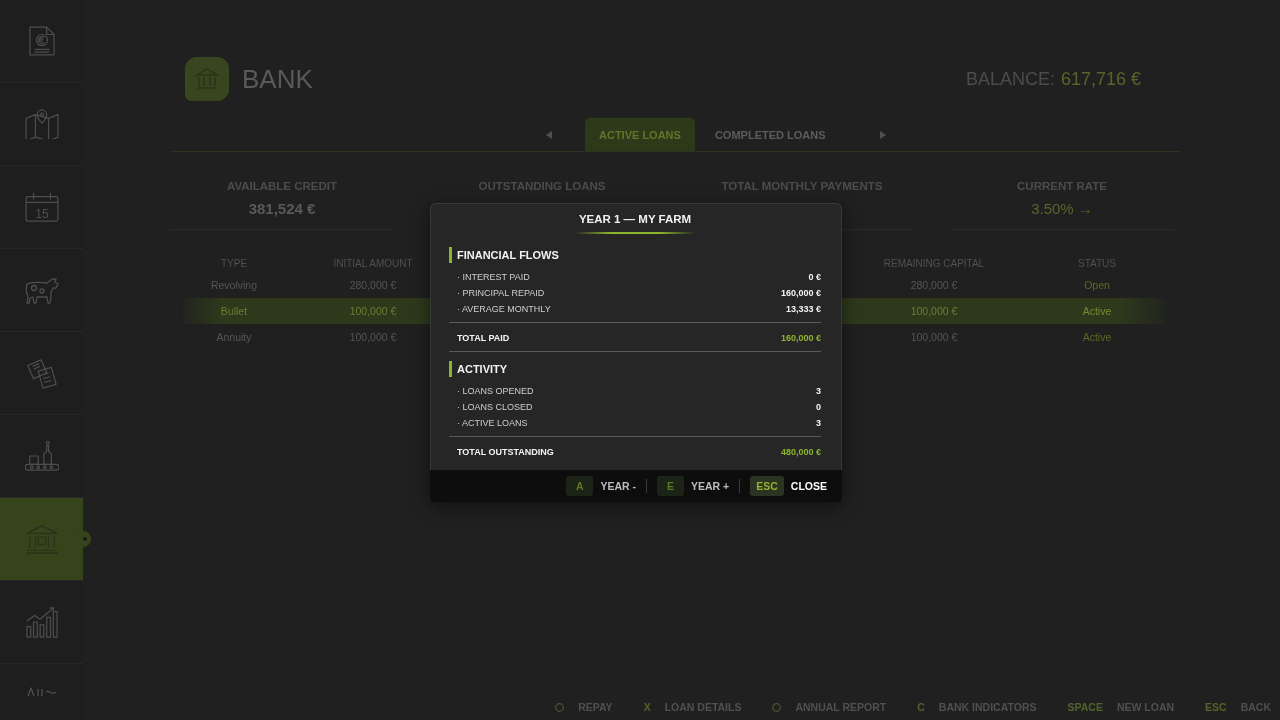  I want to click on cow-icon, so click(41, 290).